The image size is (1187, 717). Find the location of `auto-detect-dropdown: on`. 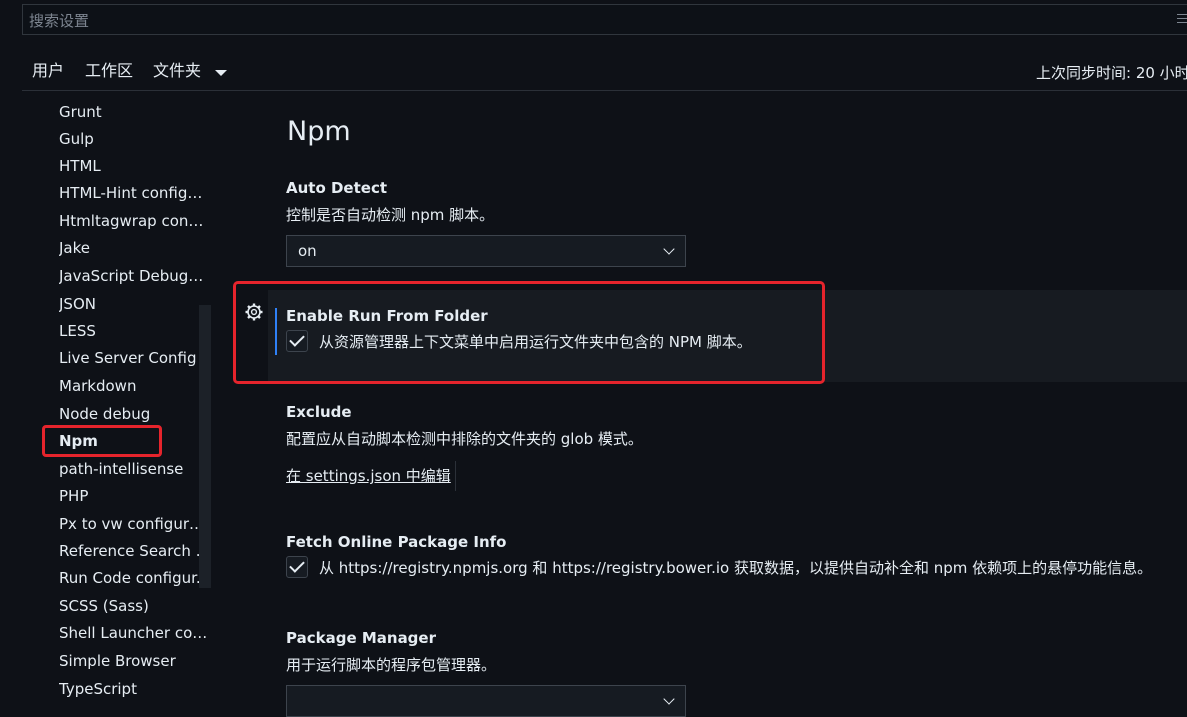

auto-detect-dropdown: on is located at coordinates (486, 251).